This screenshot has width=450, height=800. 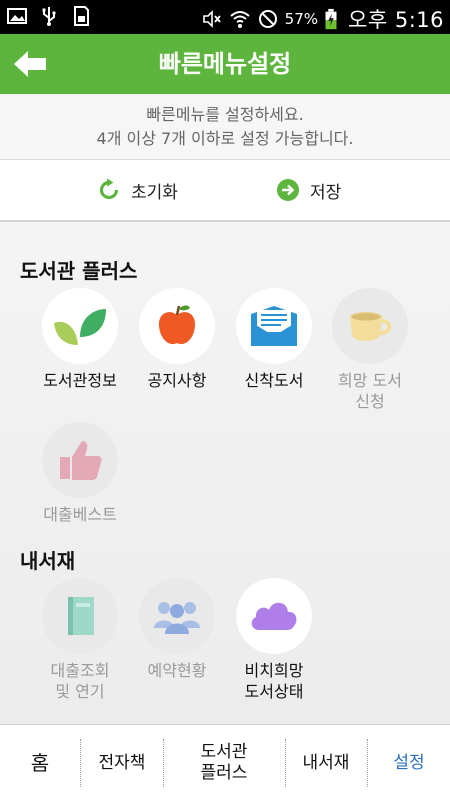 I want to click on cloud-icon, so click(x=274, y=616).